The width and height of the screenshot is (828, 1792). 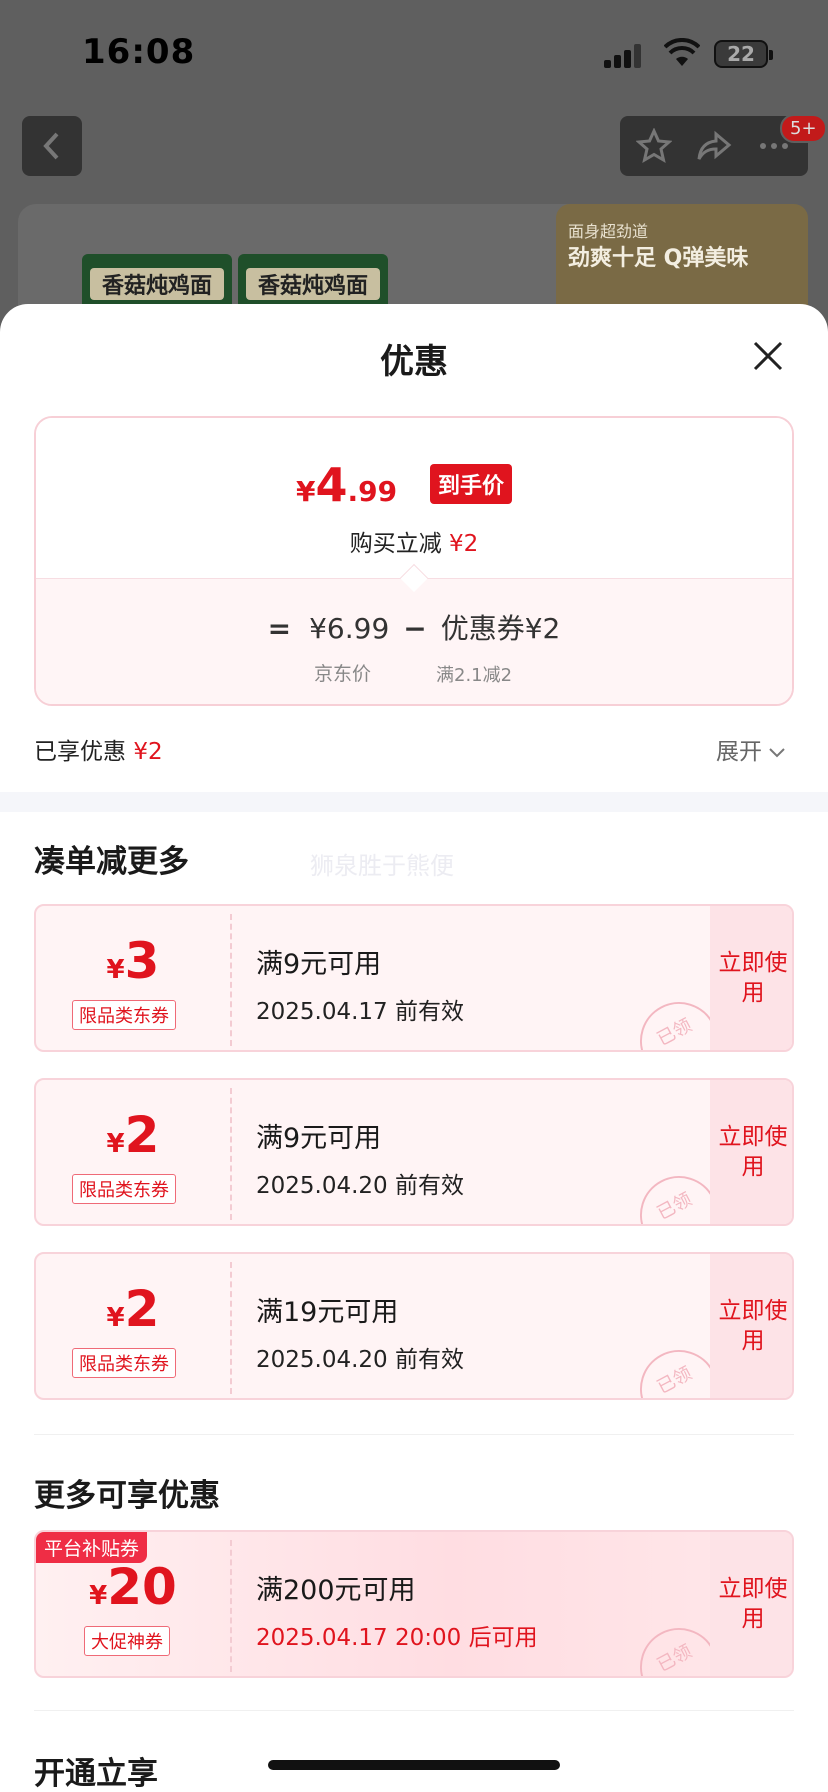 I want to click on section-title: 凑单减更多, so click(x=111, y=862).